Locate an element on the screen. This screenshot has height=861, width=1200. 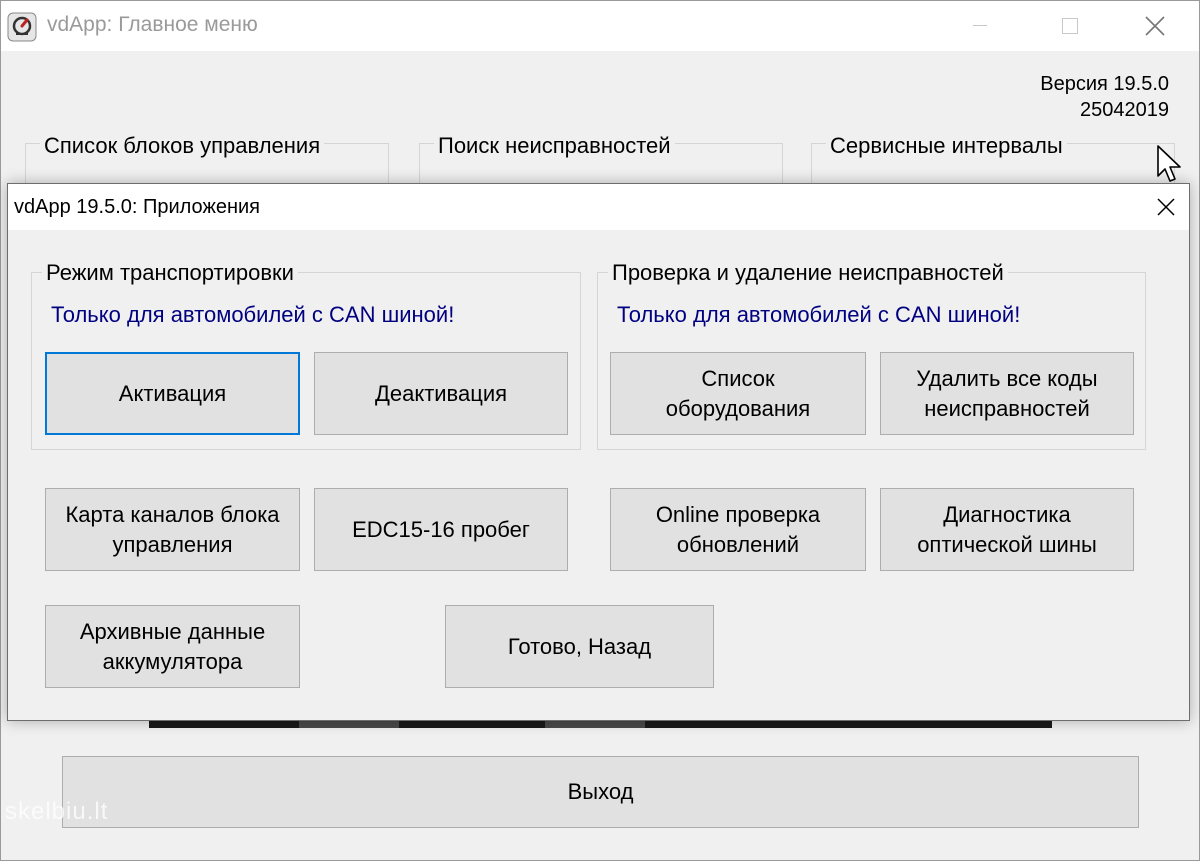
main-window-title: vdApp: Главное меню is located at coordinates (152, 24).